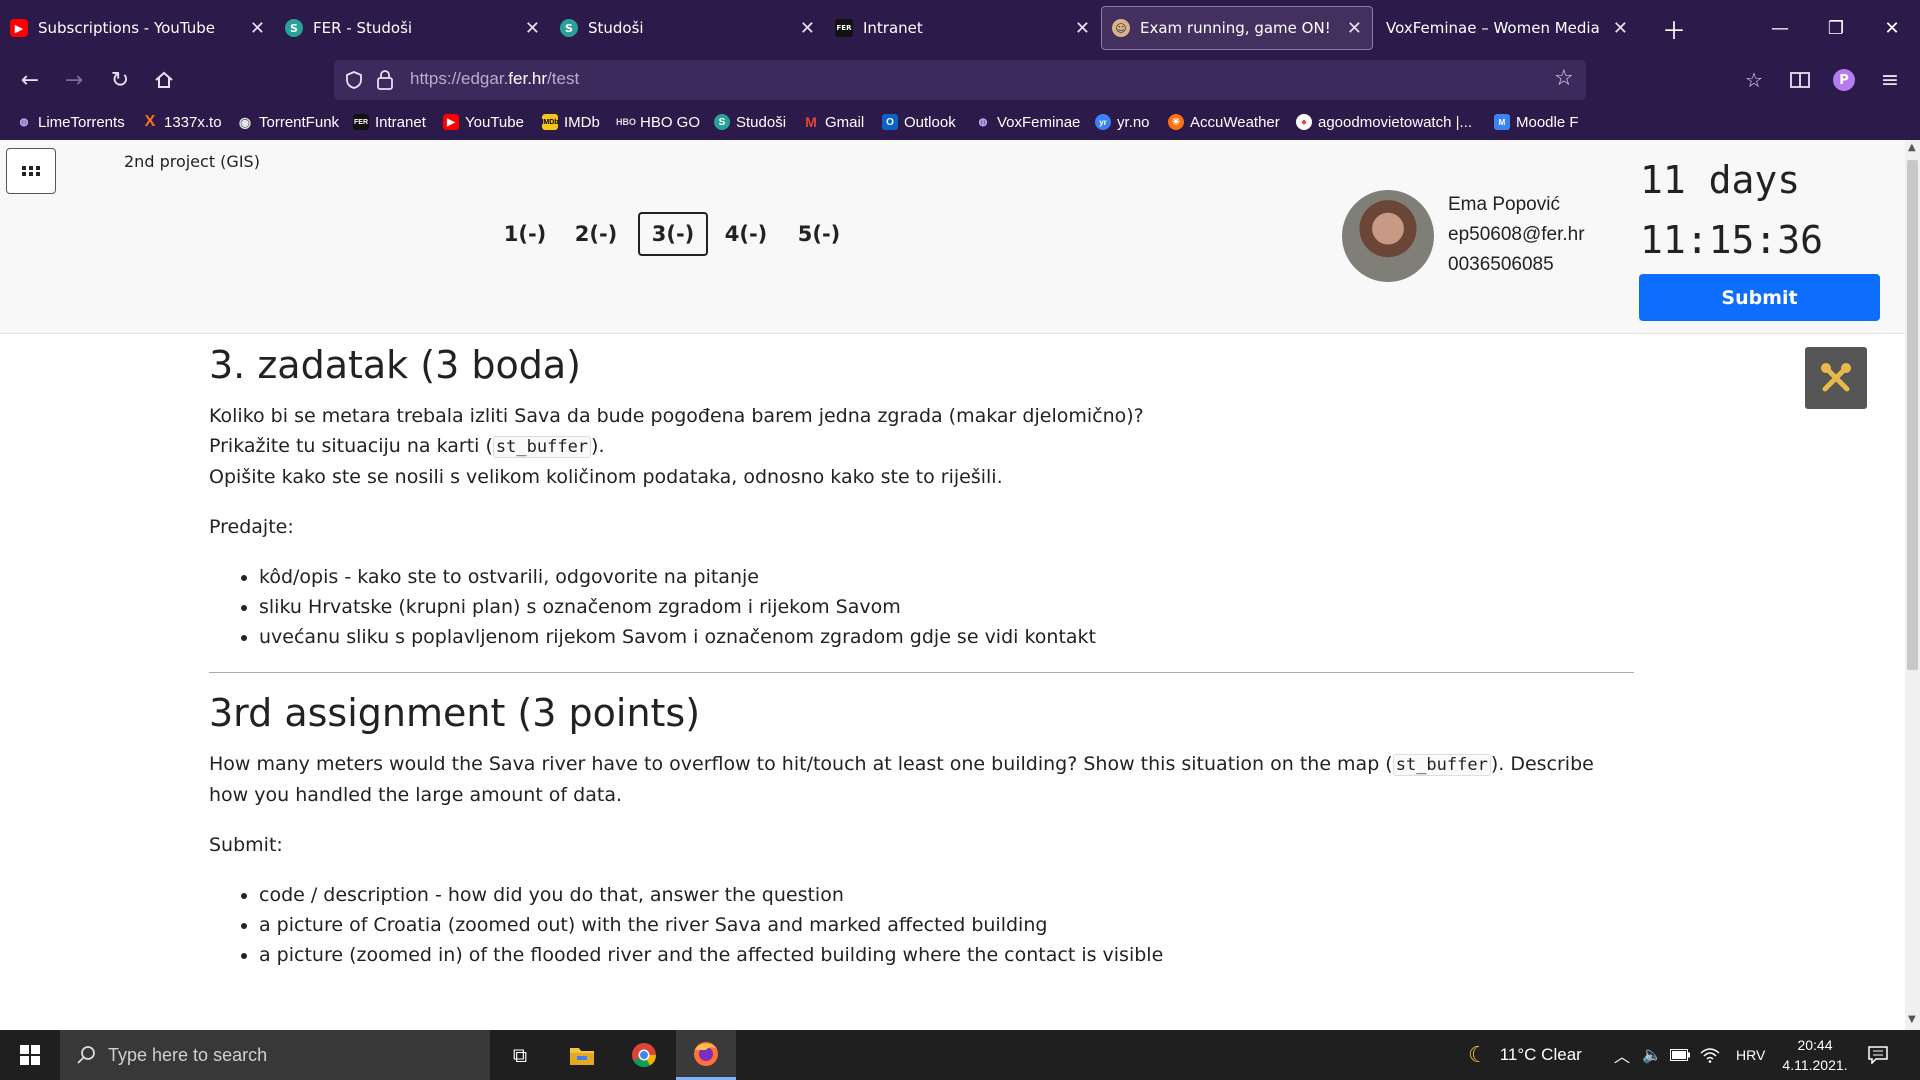 Image resolution: width=1920 pixels, height=1080 pixels. Describe the element at coordinates (644, 1055) in the screenshot. I see `chrome-icon` at that location.